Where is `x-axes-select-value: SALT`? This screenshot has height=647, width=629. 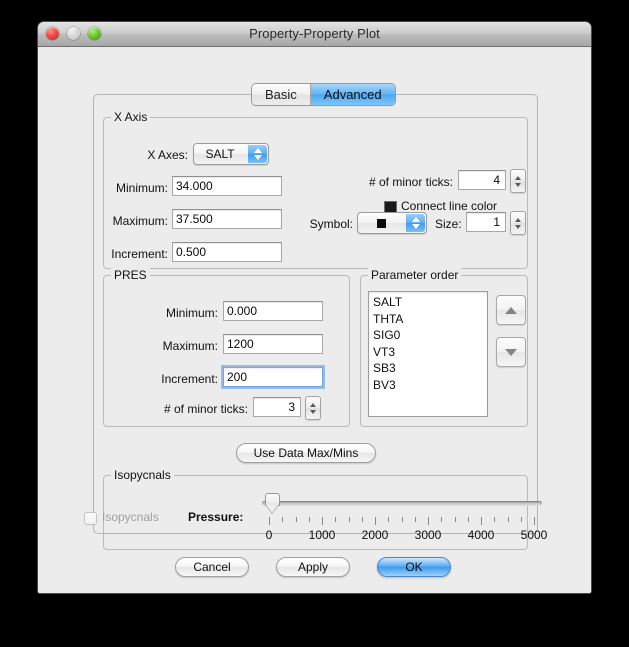
x-axes-select-value: SALT is located at coordinates (220, 154).